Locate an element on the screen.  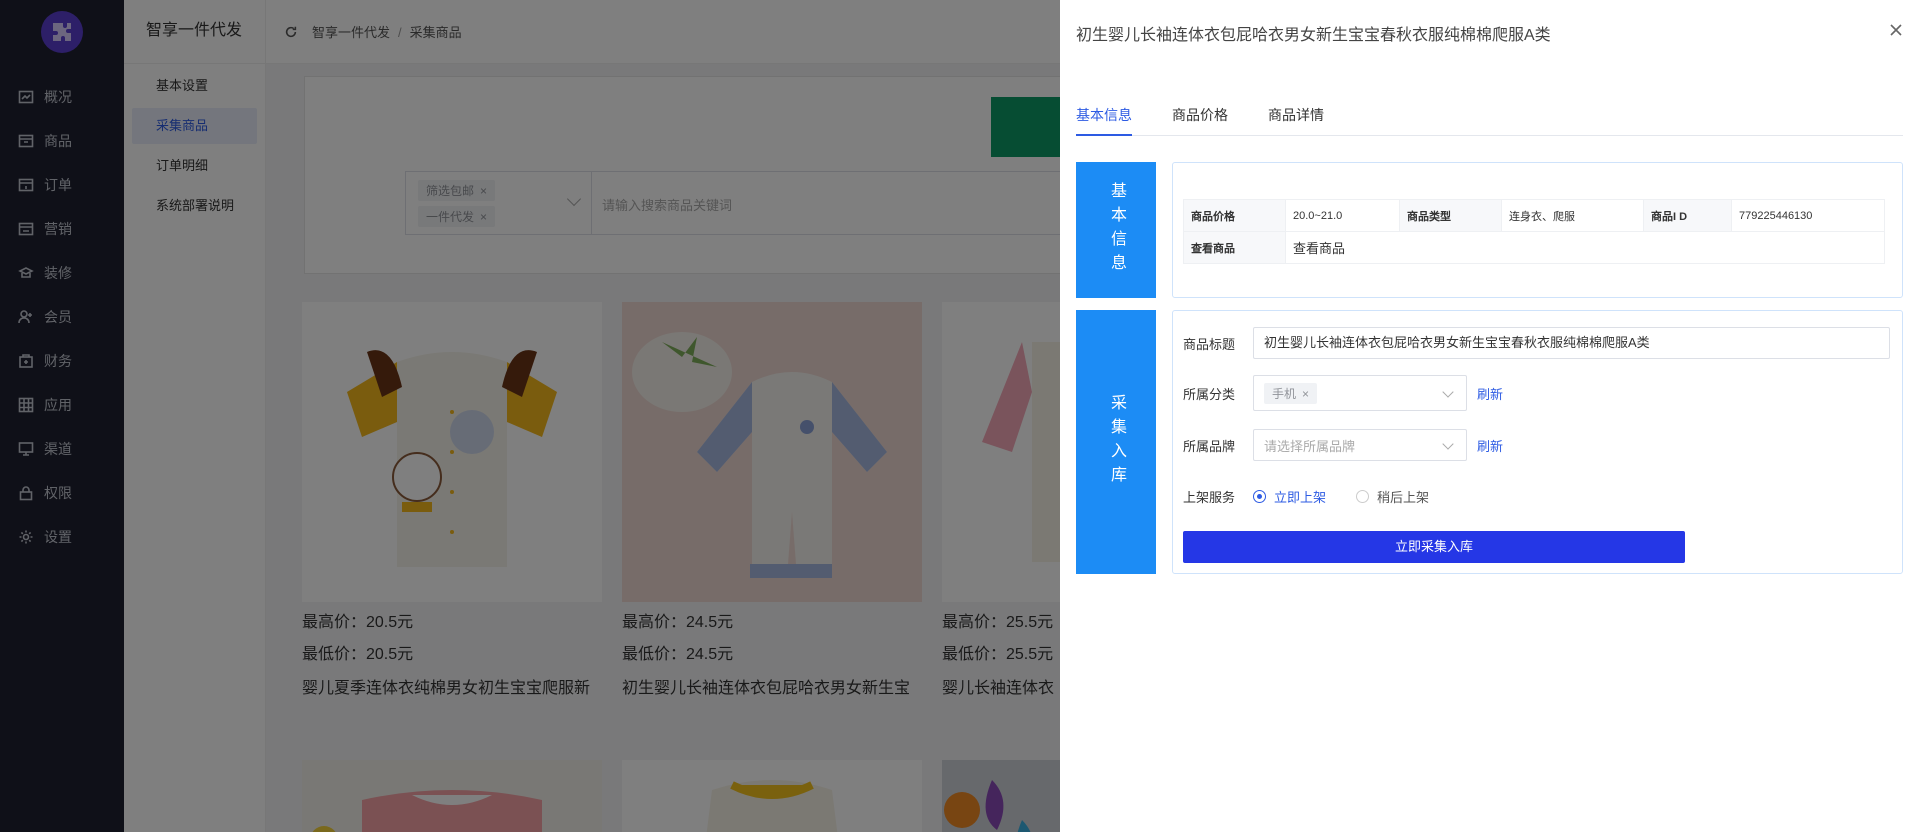
tab-basic-info: 基本信息 is located at coordinates (1104, 120).